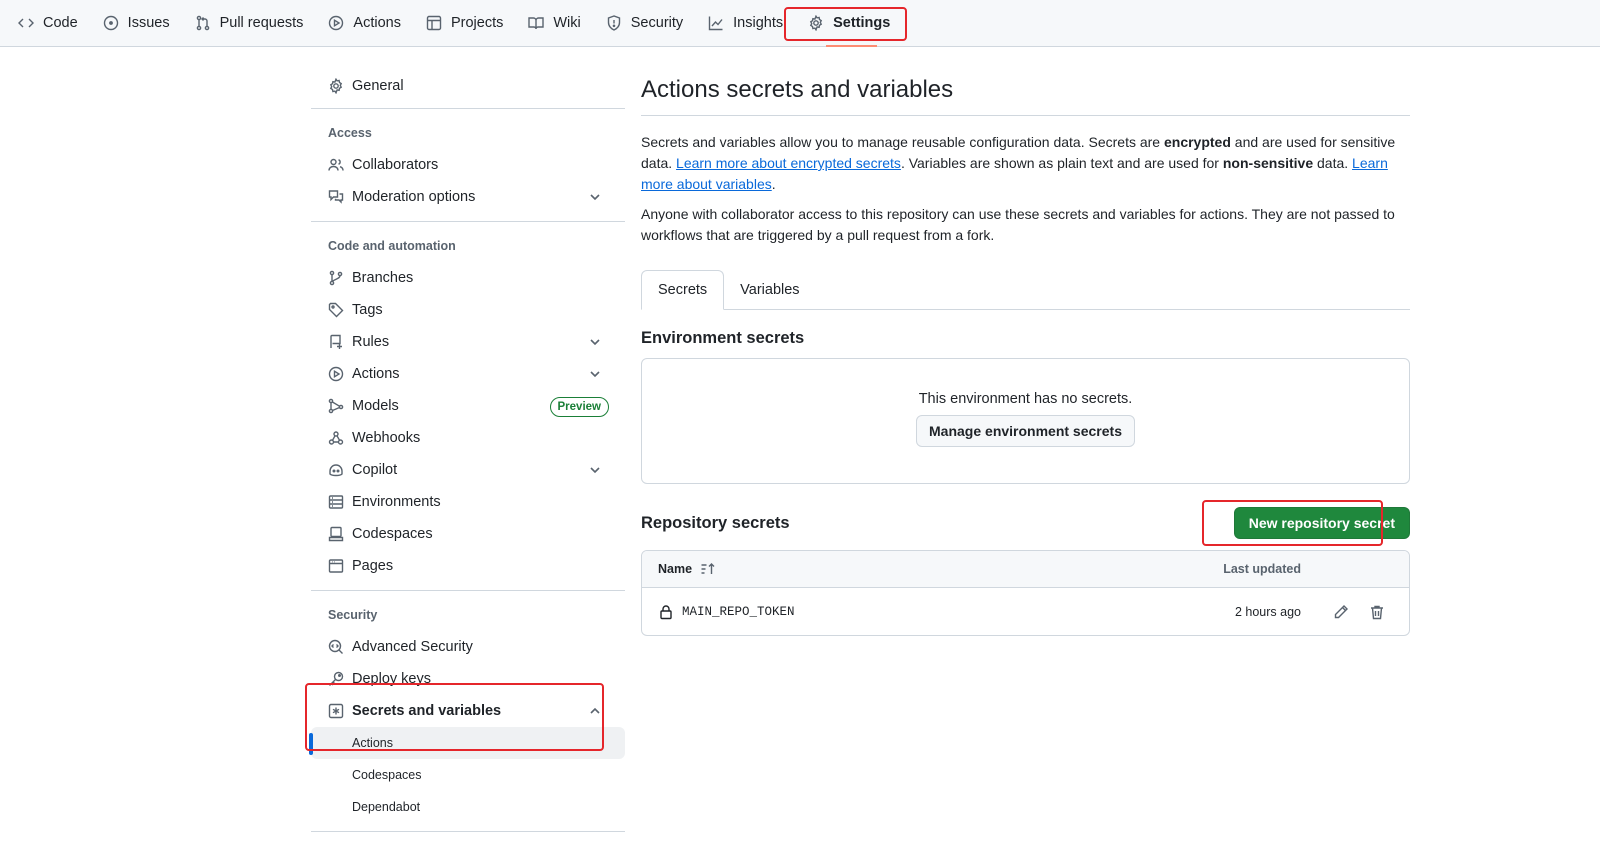  Describe the element at coordinates (372, 743) in the screenshot. I see `sidebar-subitem-label: Actions` at that location.